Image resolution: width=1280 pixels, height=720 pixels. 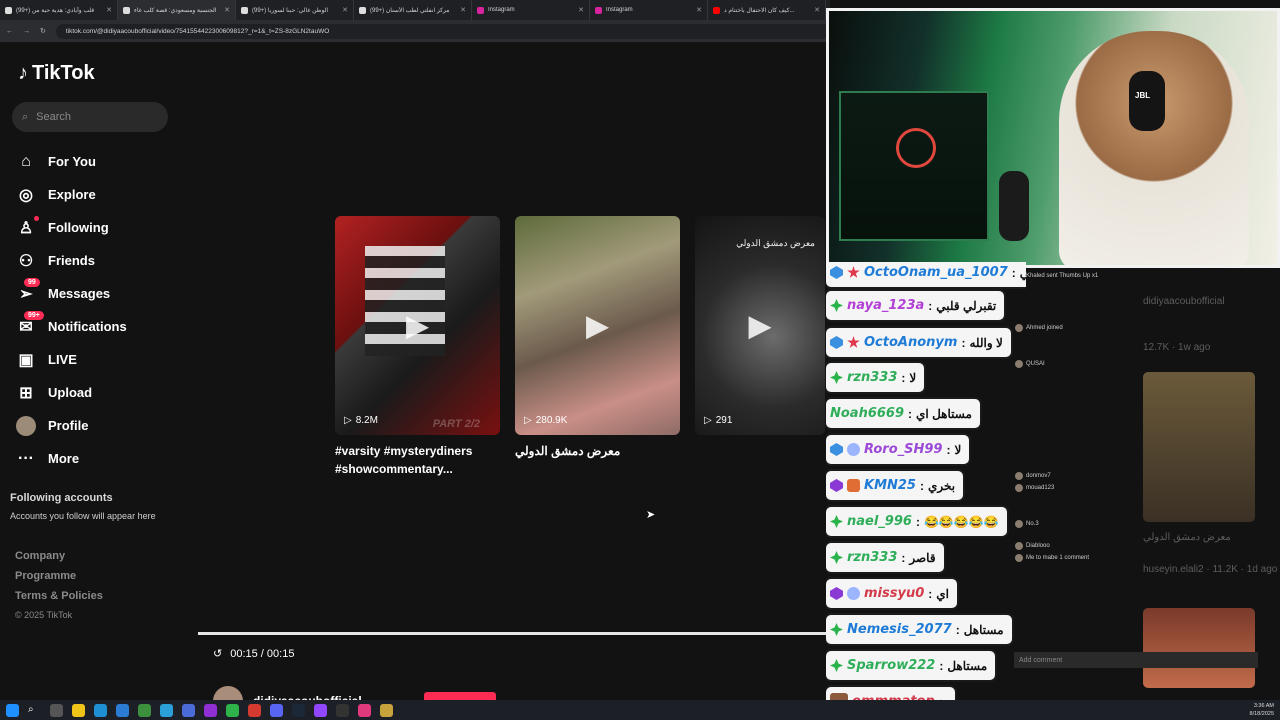 I want to click on chat-row: Me to mabe 1 comment, so click(x=1068, y=558).